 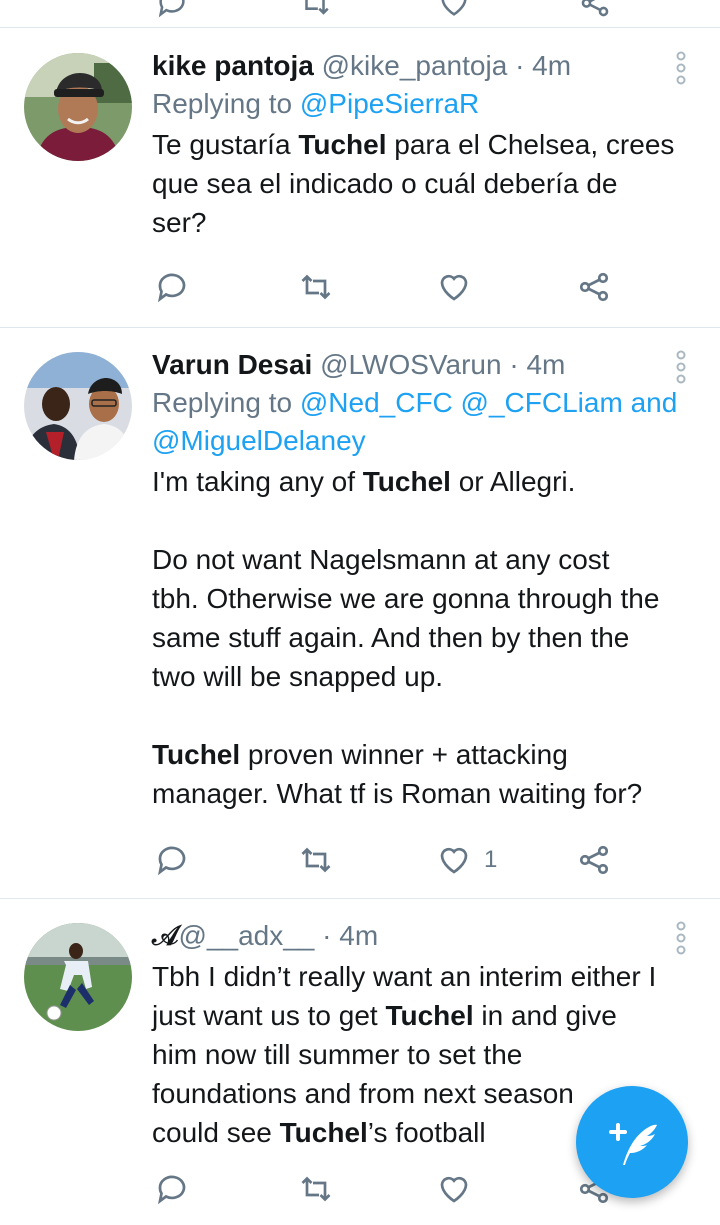 What do you see at coordinates (247, 935) in the screenshot?
I see `user-handle: @__adx__` at bounding box center [247, 935].